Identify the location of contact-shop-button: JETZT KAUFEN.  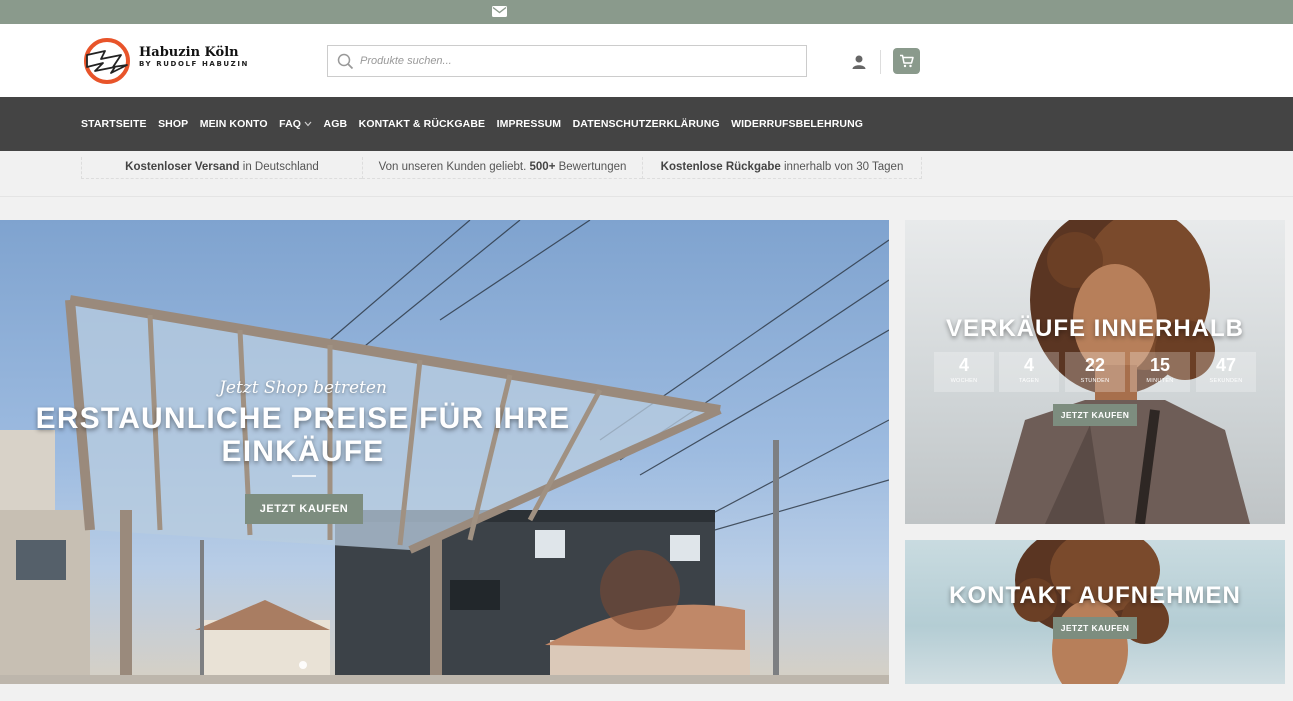
(1095, 628).